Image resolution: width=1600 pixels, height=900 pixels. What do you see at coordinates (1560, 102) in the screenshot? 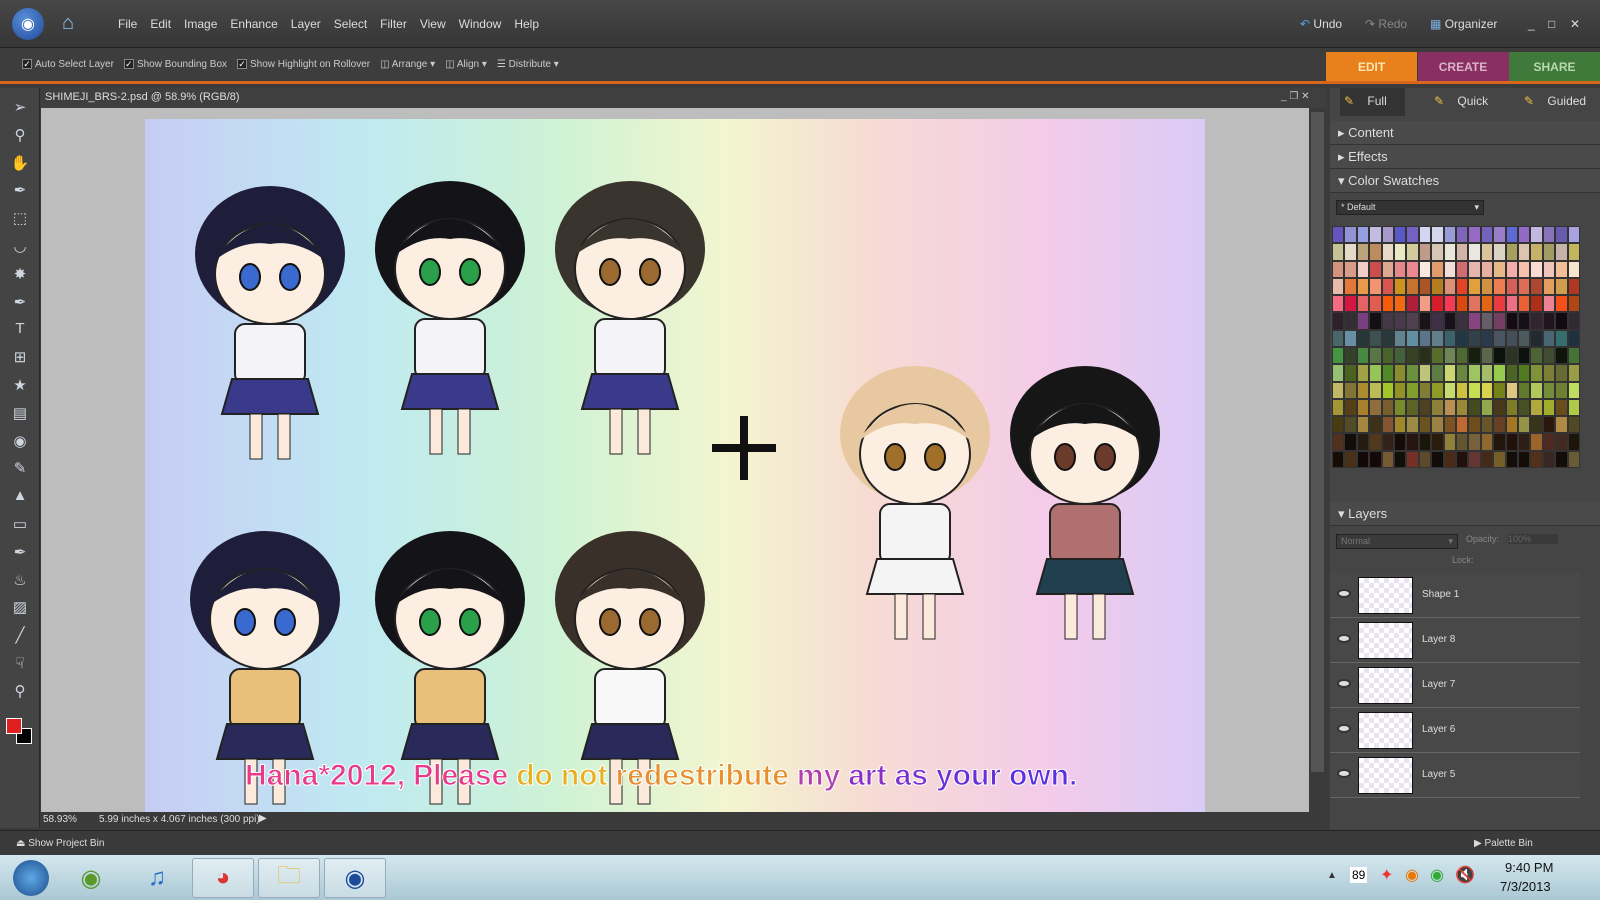
I see `mode-guided-button: ✎ Guided` at bounding box center [1560, 102].